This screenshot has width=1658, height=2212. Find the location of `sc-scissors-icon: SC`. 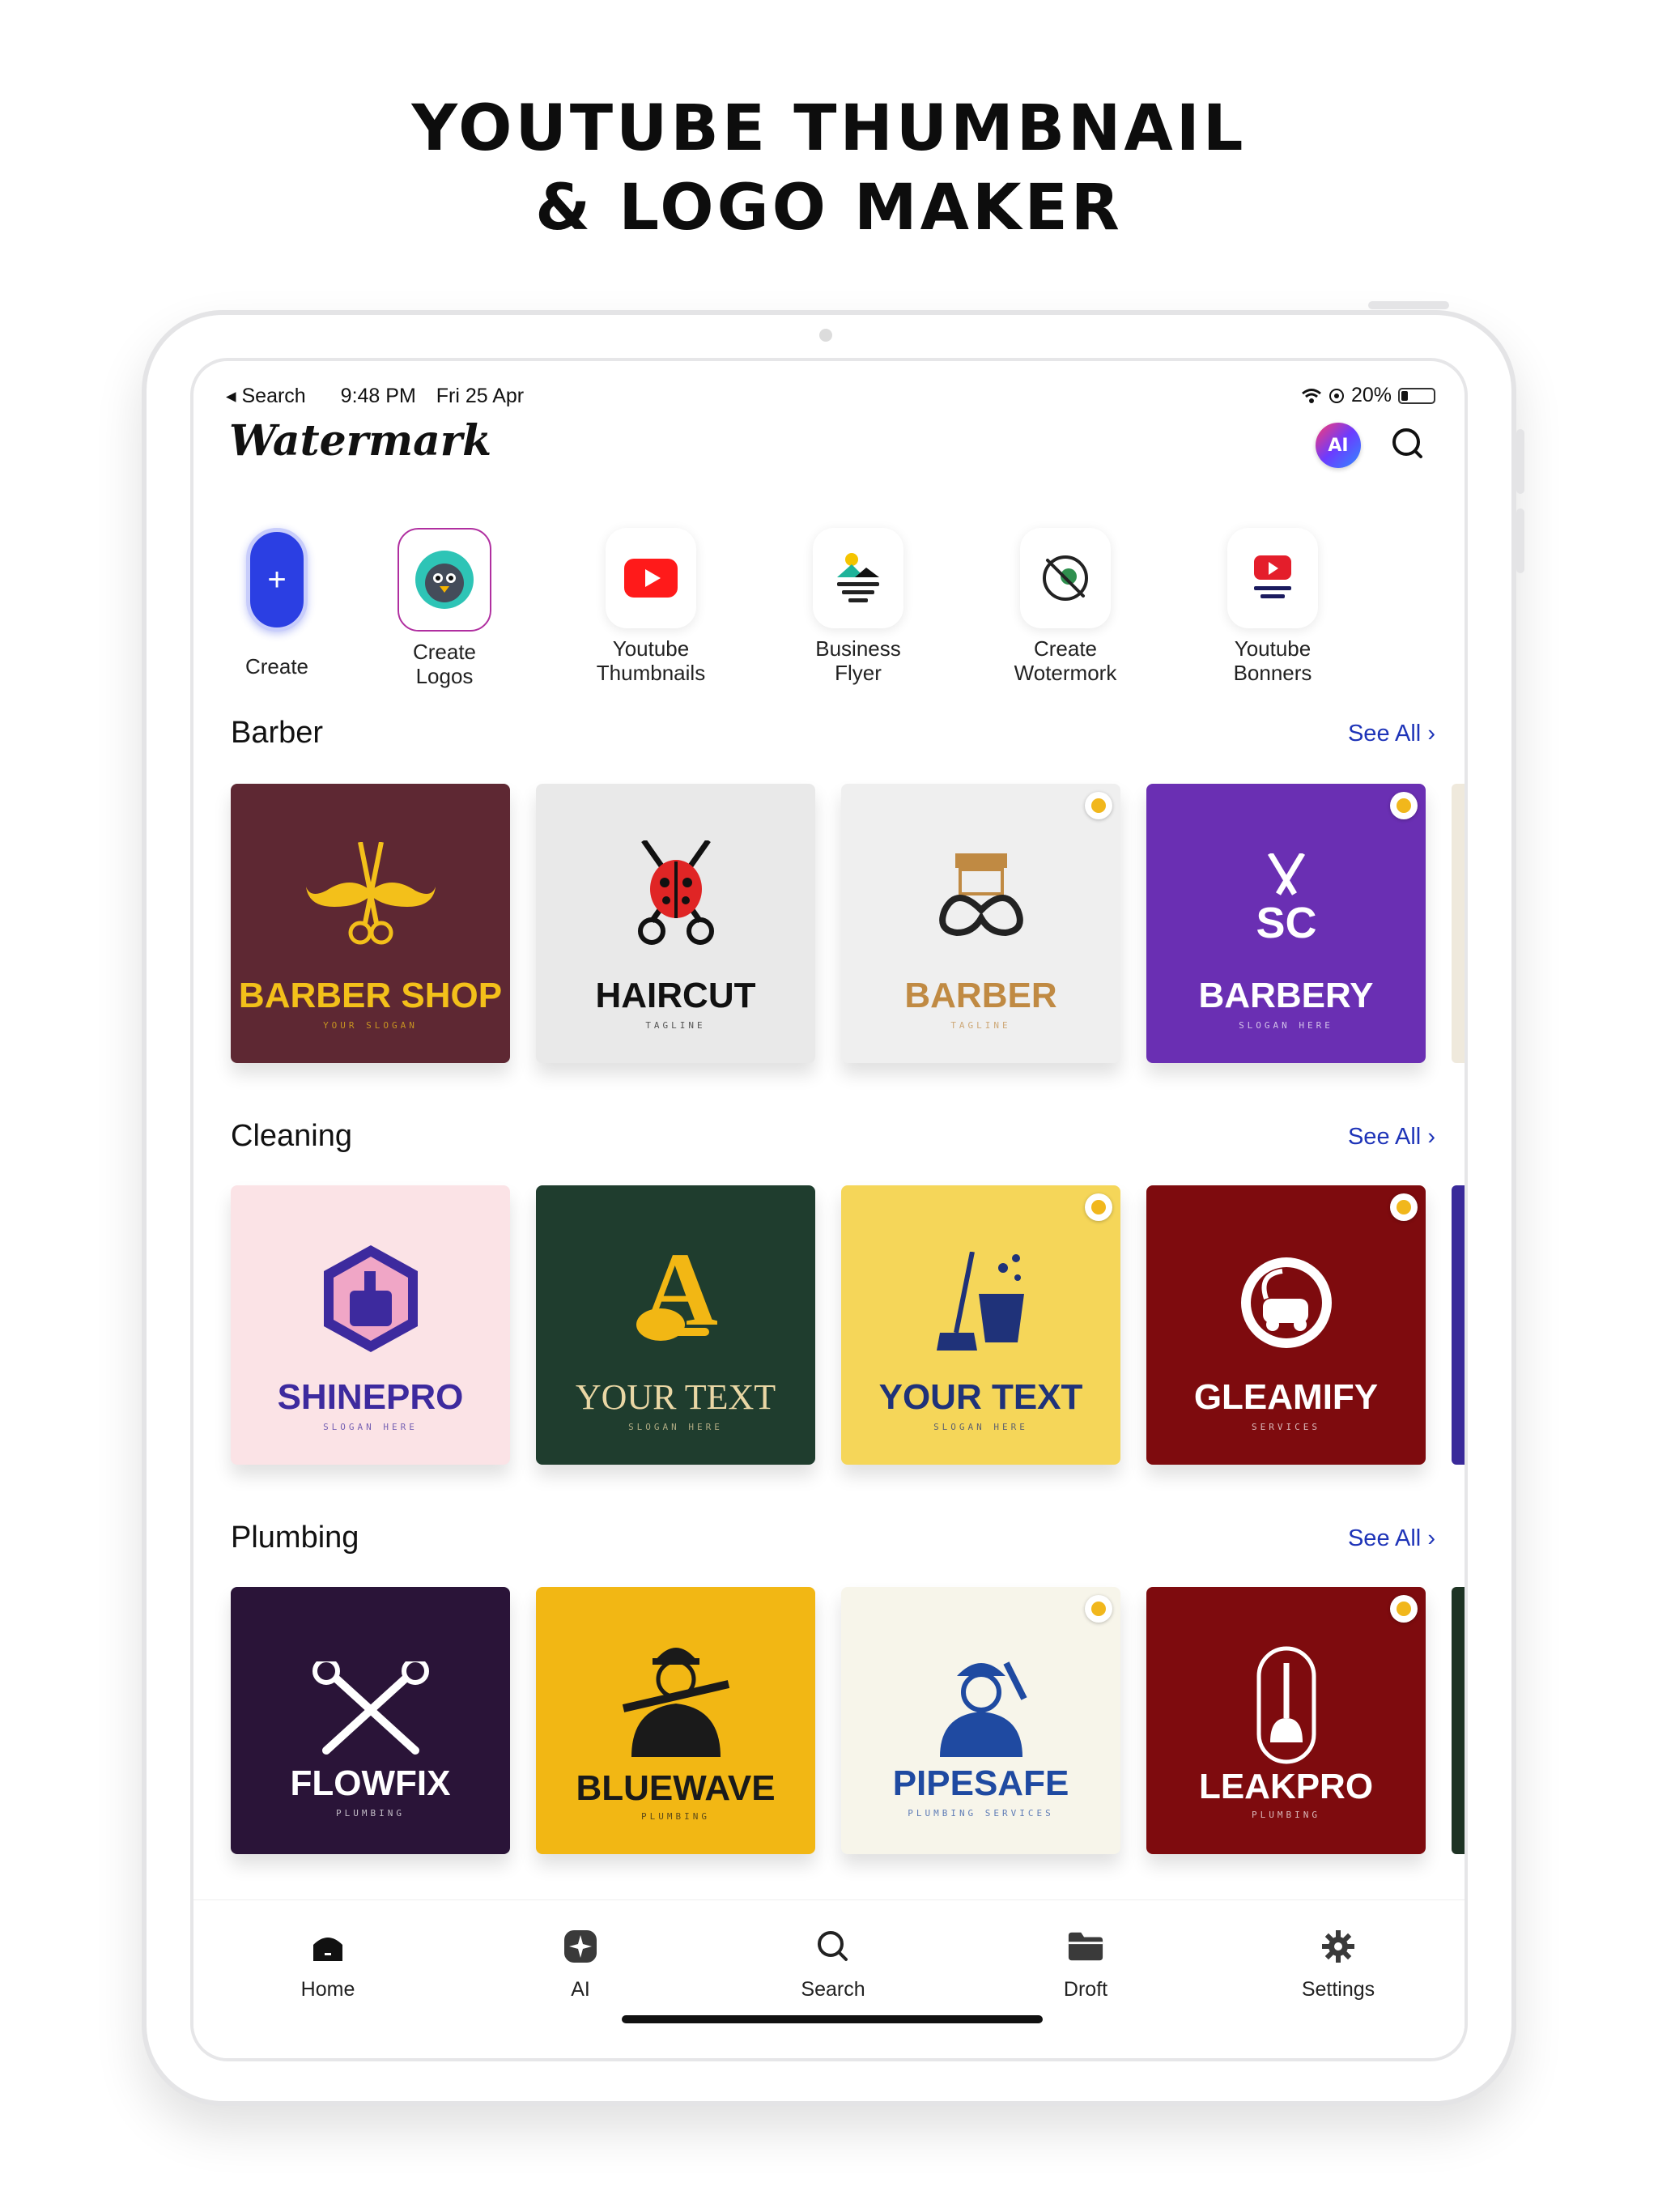

sc-scissors-icon: SC is located at coordinates (1286, 900).